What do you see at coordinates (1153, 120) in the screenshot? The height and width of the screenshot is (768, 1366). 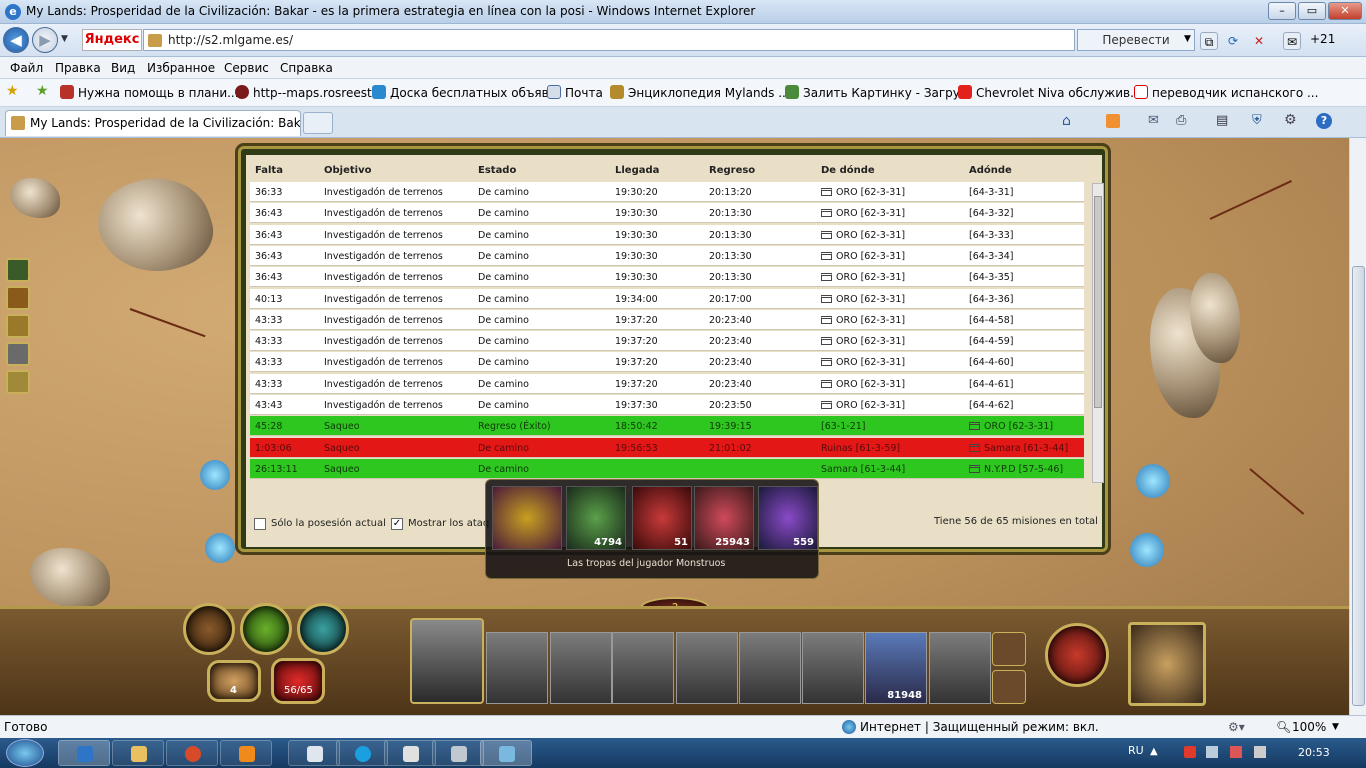 I see `read-mail-icon: ✉` at bounding box center [1153, 120].